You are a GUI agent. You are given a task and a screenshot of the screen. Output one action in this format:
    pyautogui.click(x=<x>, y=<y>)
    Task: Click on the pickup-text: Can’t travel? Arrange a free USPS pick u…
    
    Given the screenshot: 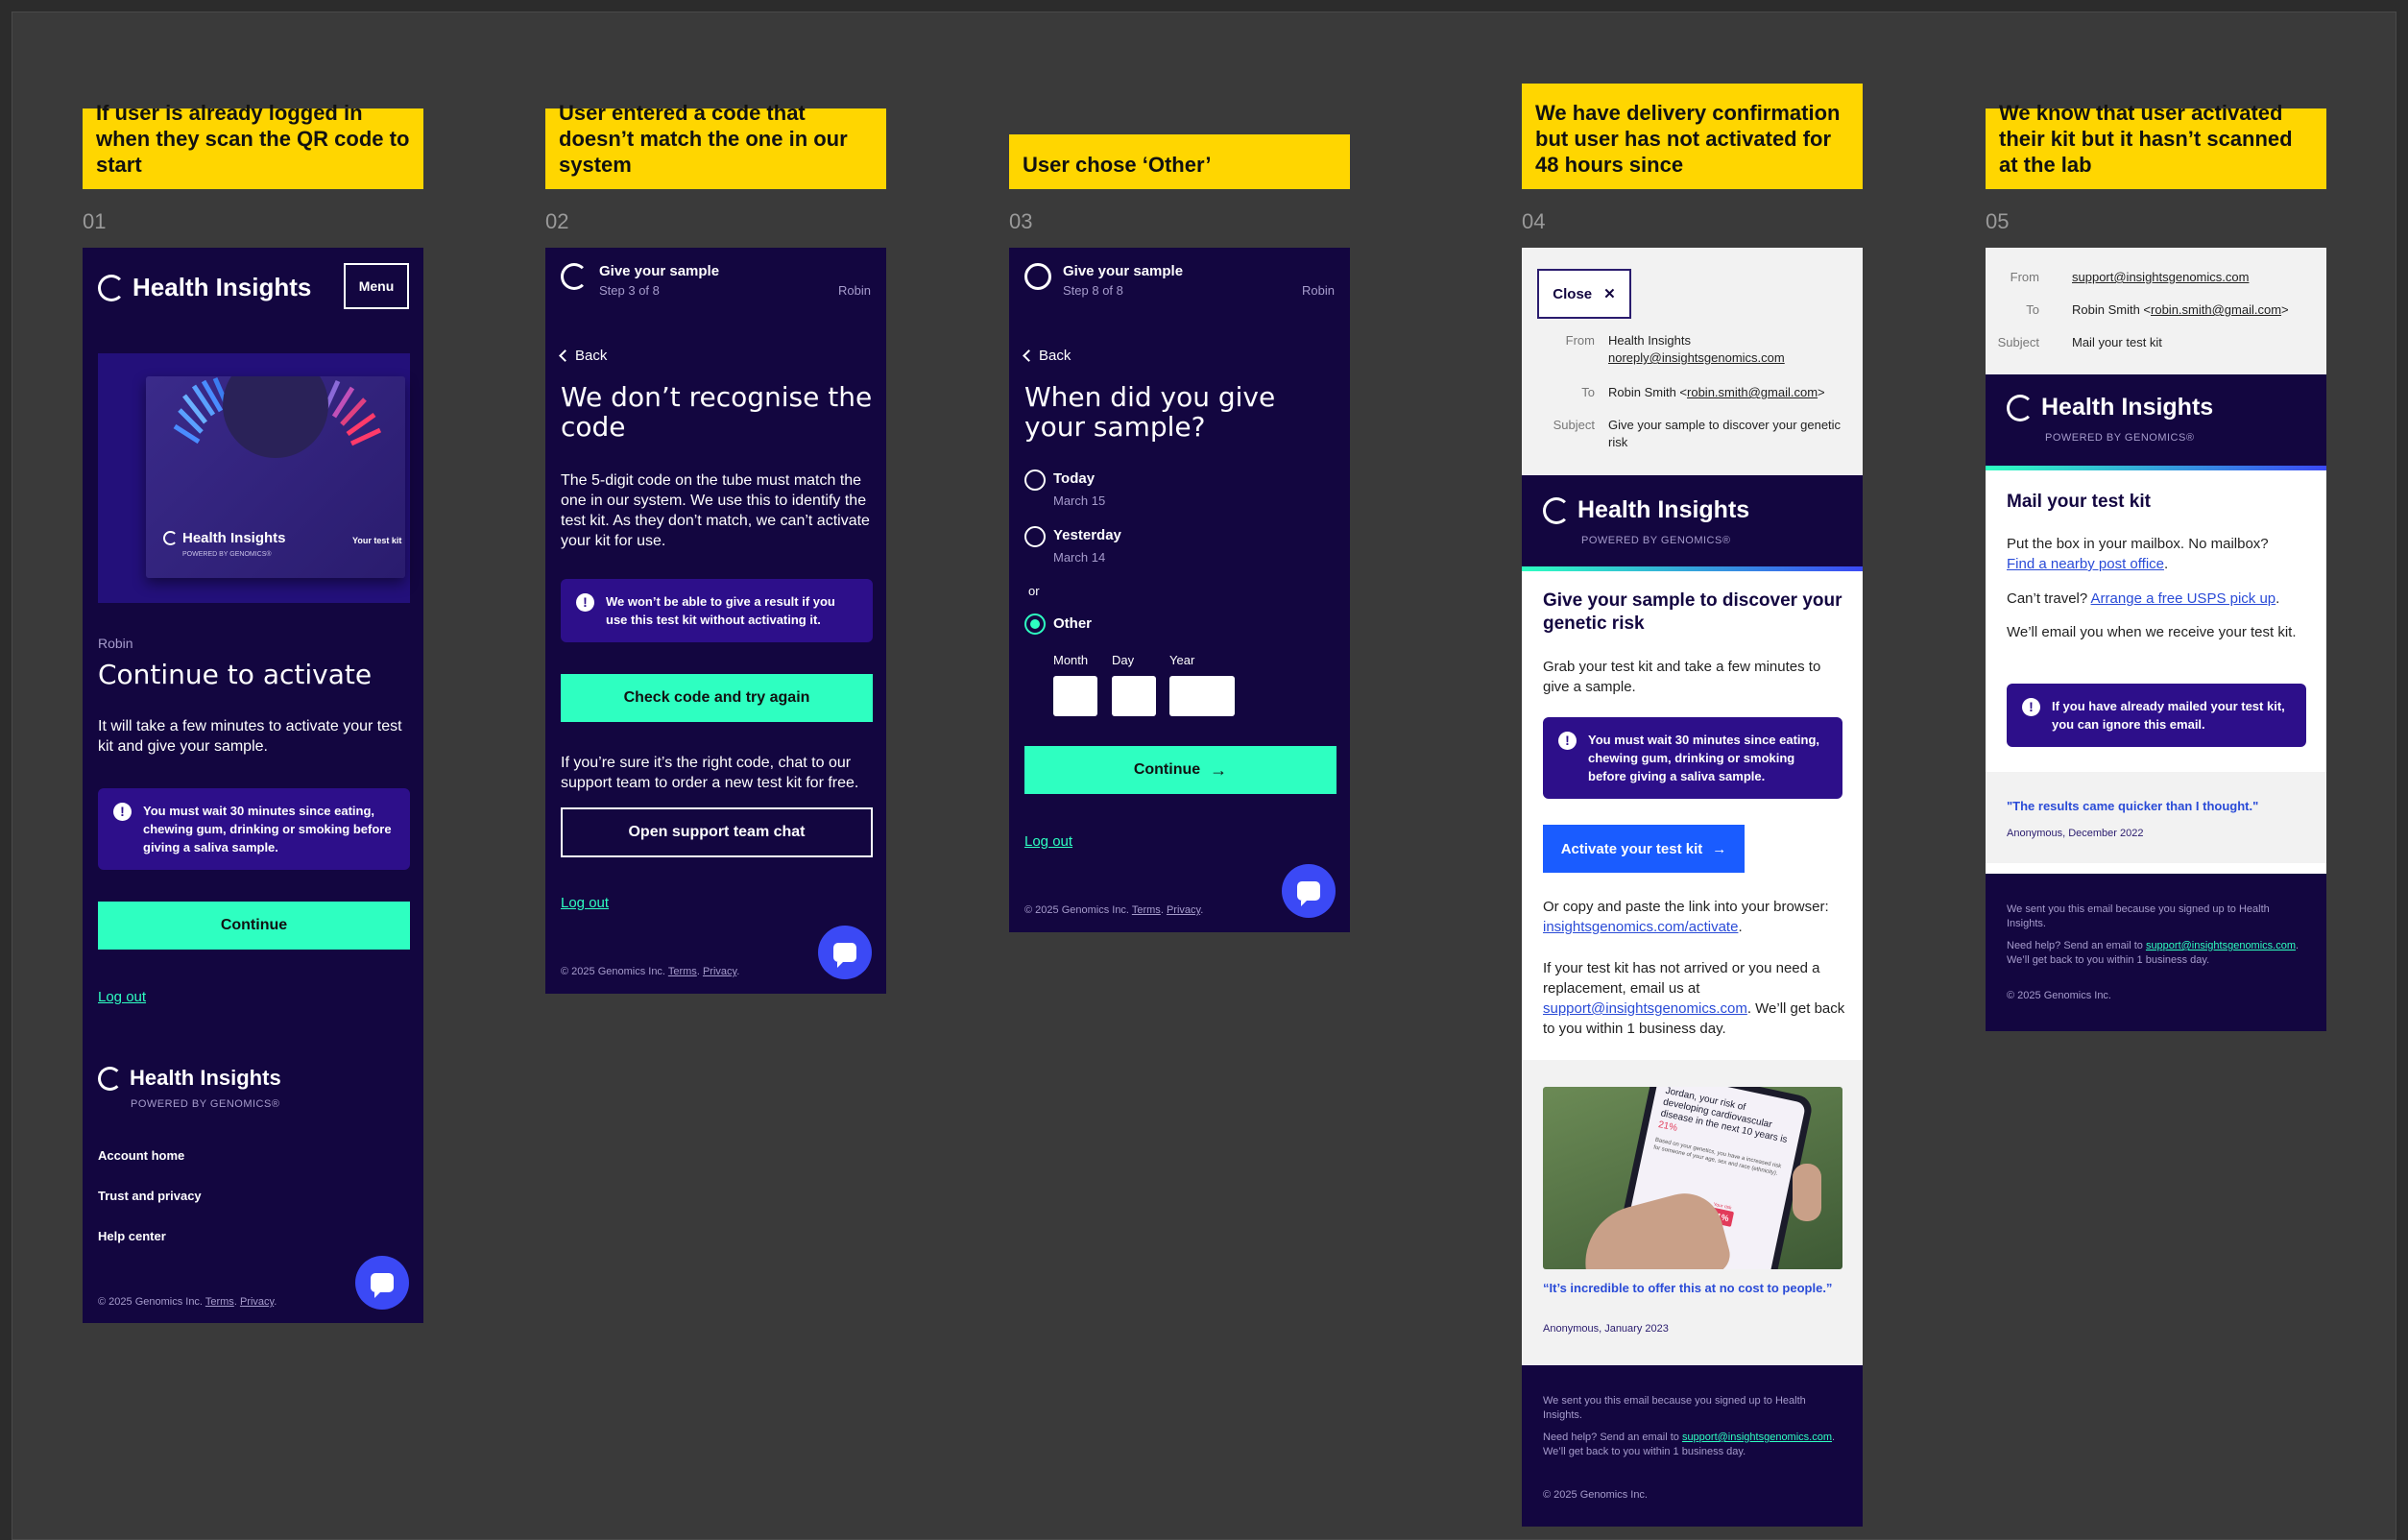 What is the action you would take?
    pyautogui.click(x=2159, y=599)
    